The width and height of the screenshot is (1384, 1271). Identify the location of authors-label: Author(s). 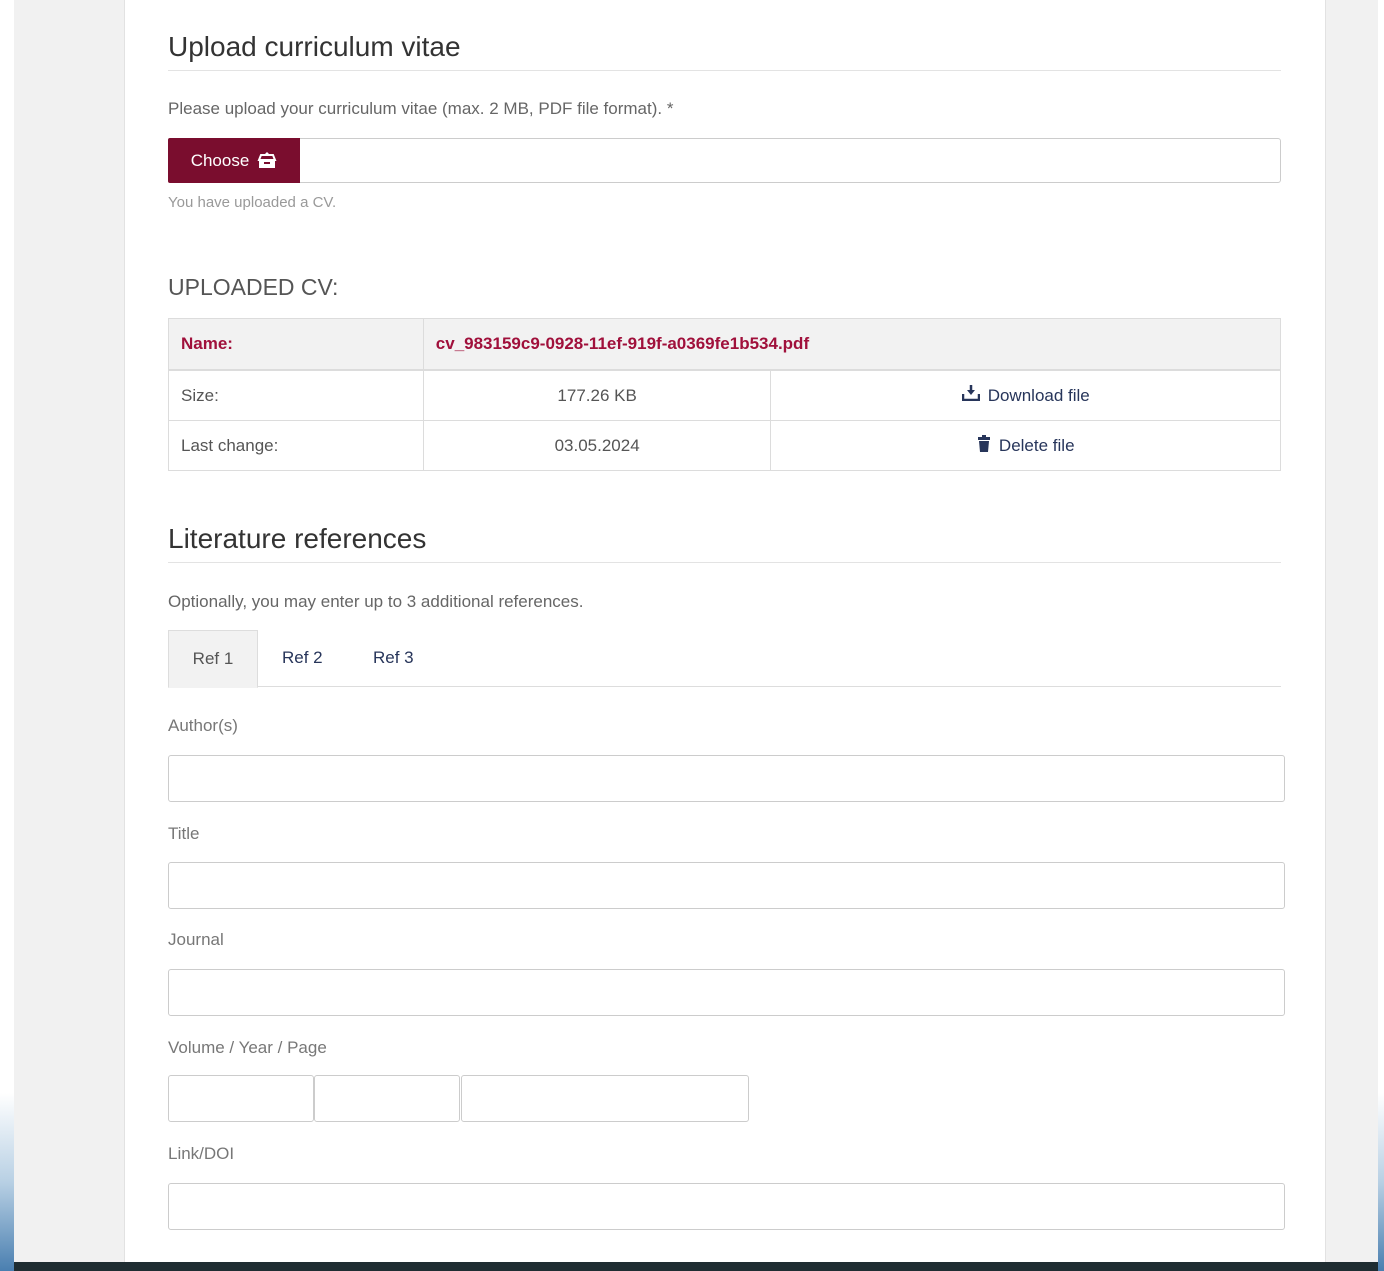
(203, 725).